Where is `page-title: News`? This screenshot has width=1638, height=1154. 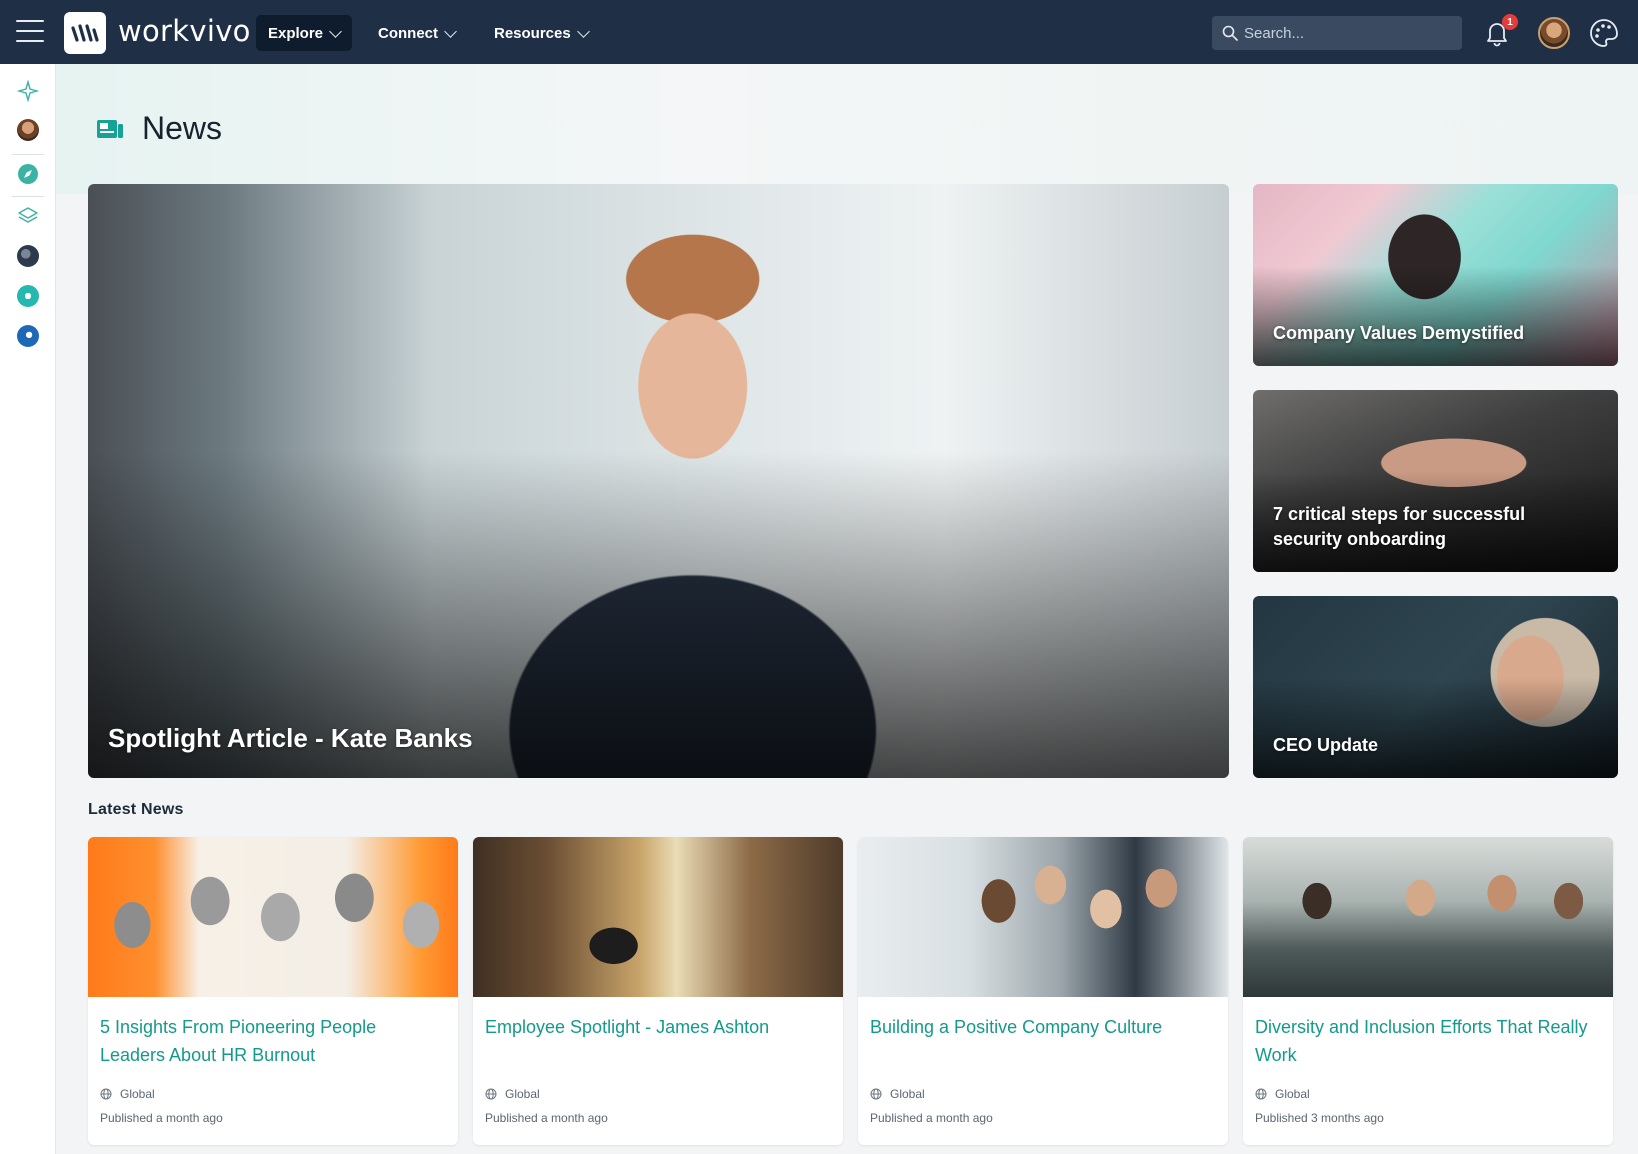
page-title: News is located at coordinates (159, 128).